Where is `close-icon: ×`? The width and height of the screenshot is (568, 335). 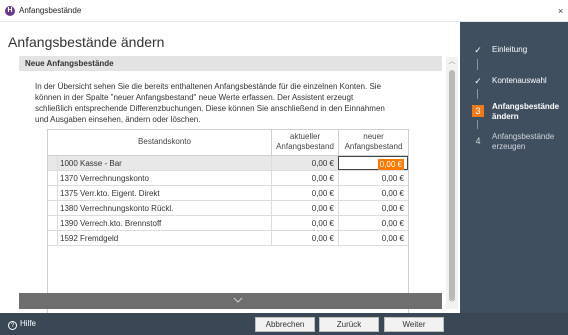
close-icon: × is located at coordinates (563, 11).